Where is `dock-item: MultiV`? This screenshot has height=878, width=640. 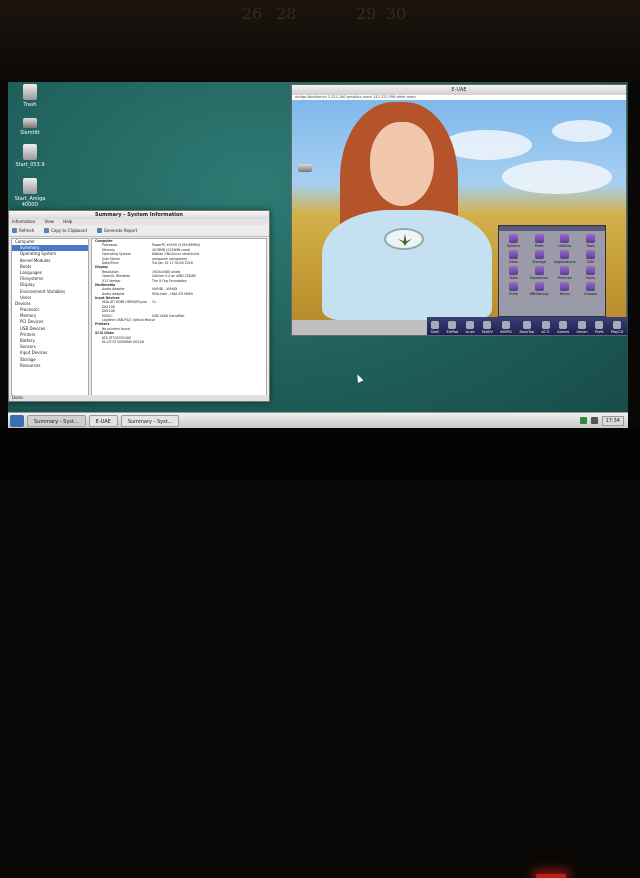 dock-item: MultiV is located at coordinates (487, 327).